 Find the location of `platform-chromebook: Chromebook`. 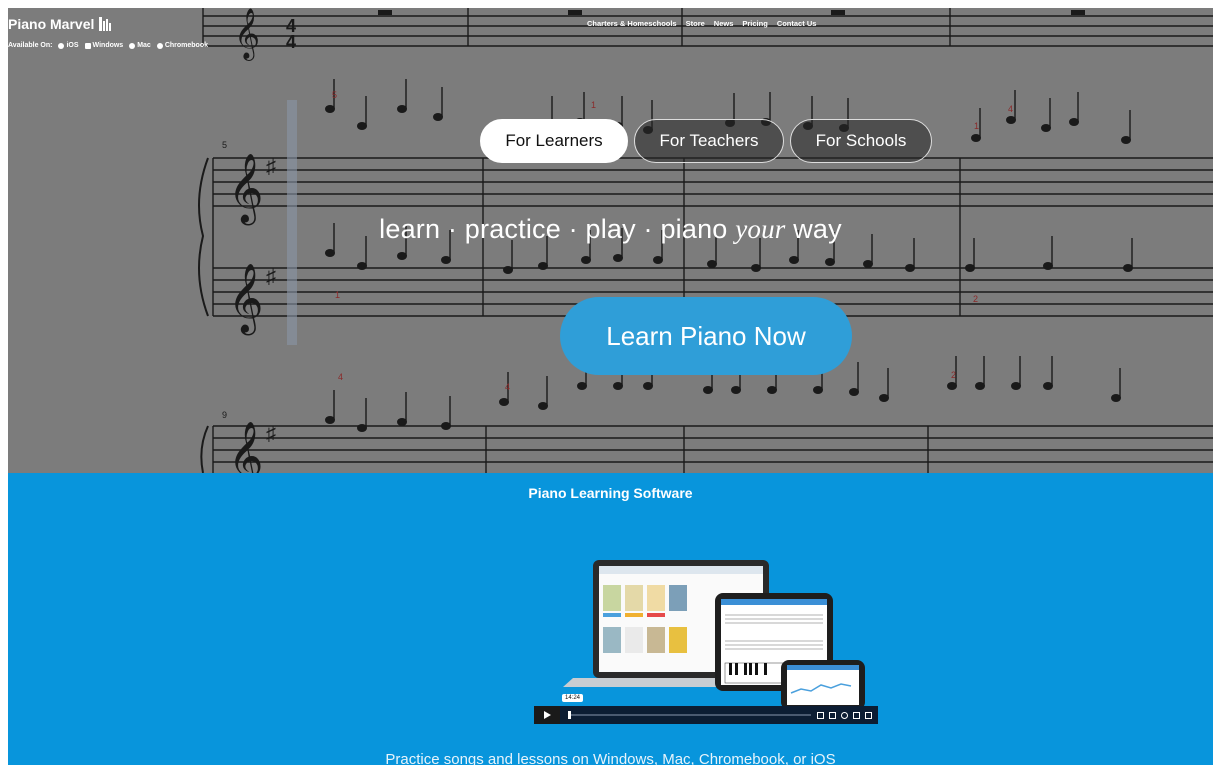

platform-chromebook: Chromebook is located at coordinates (182, 45).